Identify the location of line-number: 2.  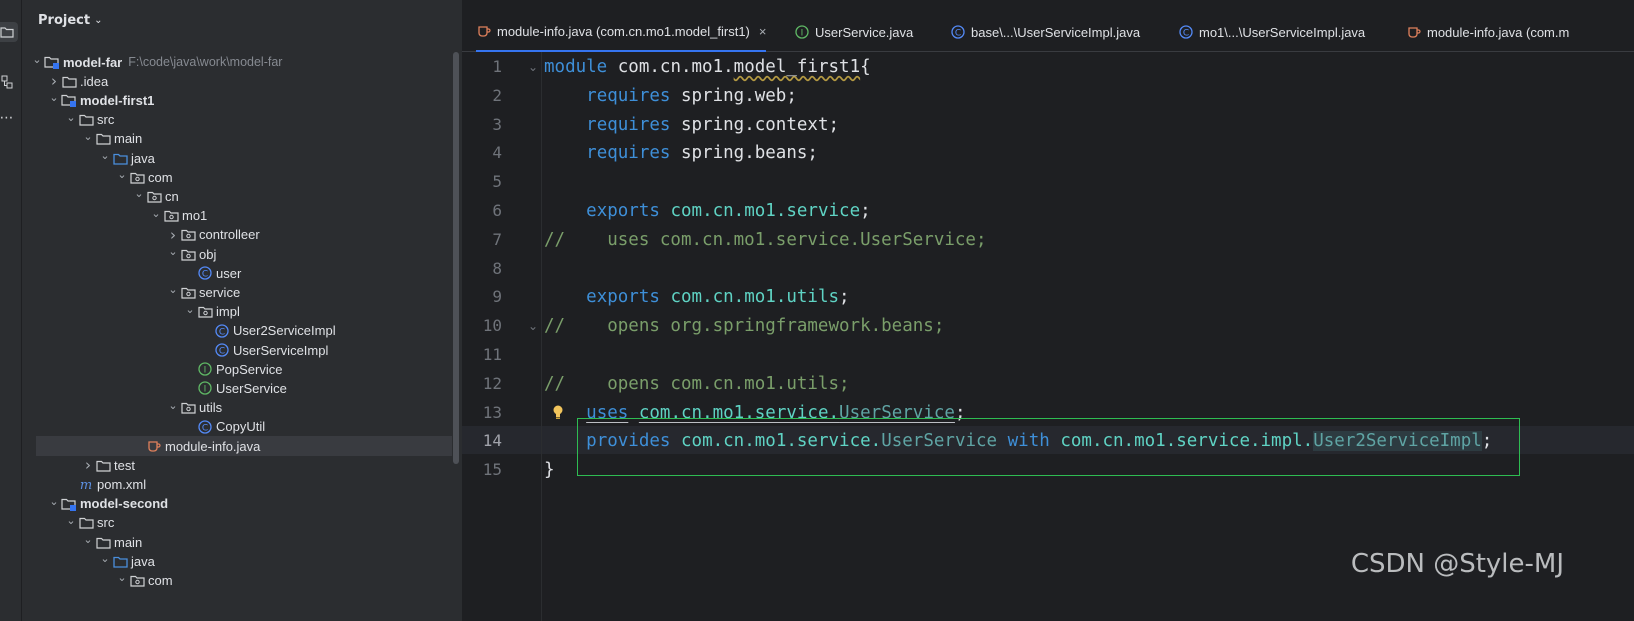
(497, 95).